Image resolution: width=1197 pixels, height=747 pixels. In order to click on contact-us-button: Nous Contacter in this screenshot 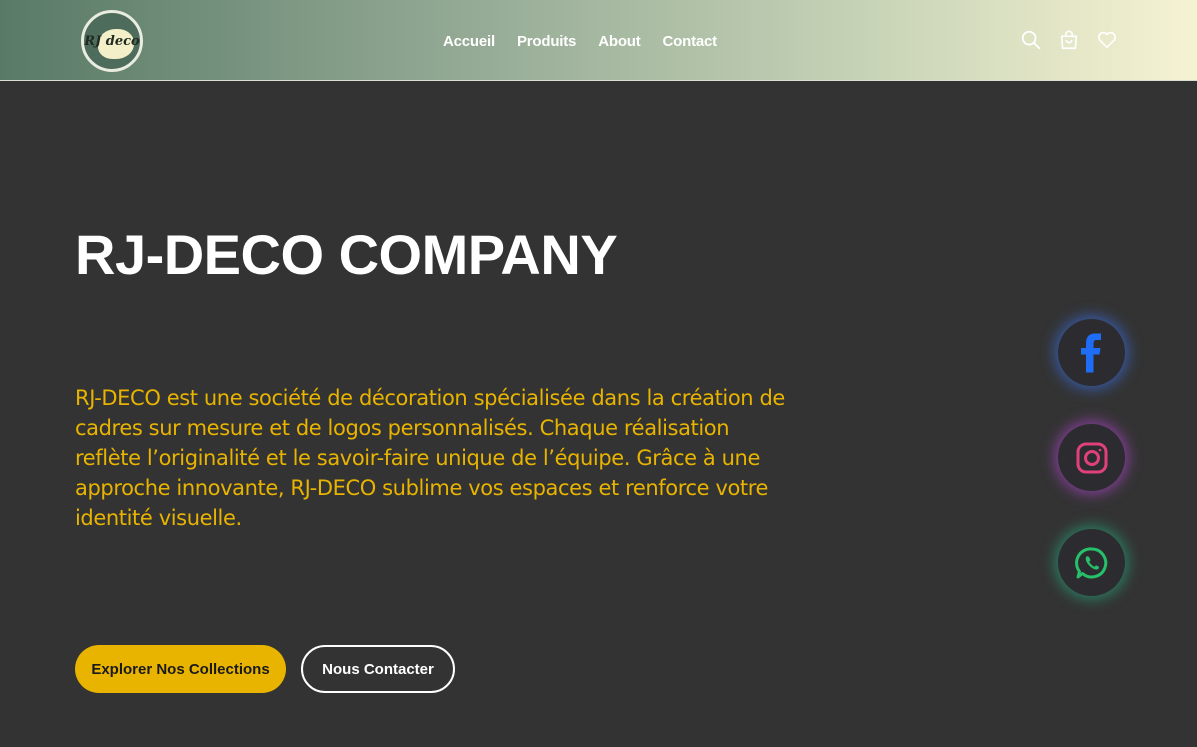, I will do `click(378, 669)`.